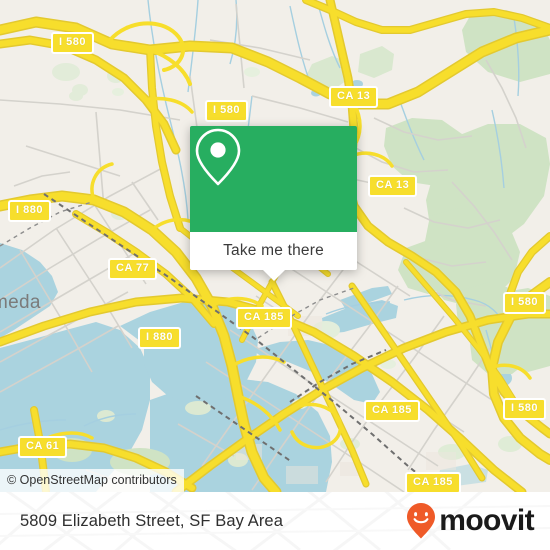 The image size is (550, 550). Describe the element at coordinates (29, 211) in the screenshot. I see `shield-i880-left: I 880` at that location.